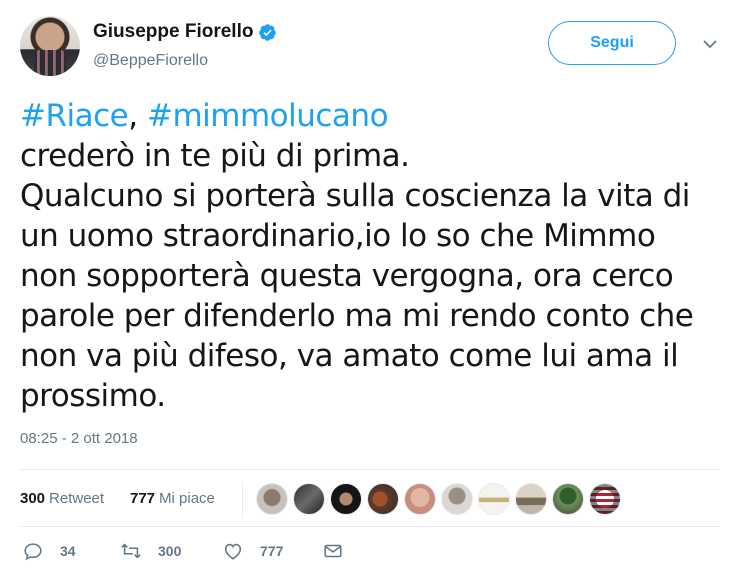  I want to click on tweet-hashtag-line: #Riace, #mimmolucano, so click(370, 116).